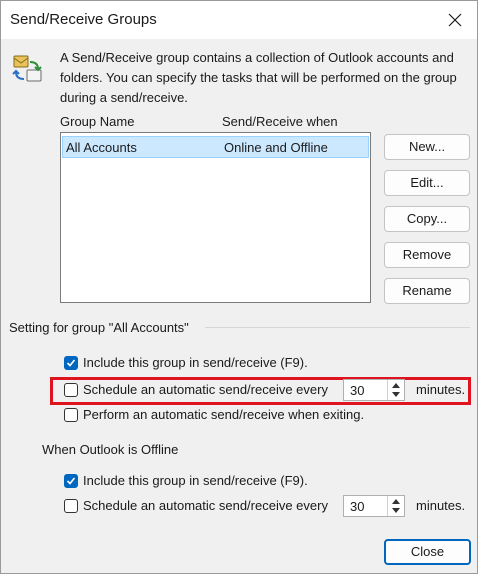 The width and height of the screenshot is (478, 574). I want to click on offline-schedule-label: Schedule an automatic send/receive every, so click(205, 505).